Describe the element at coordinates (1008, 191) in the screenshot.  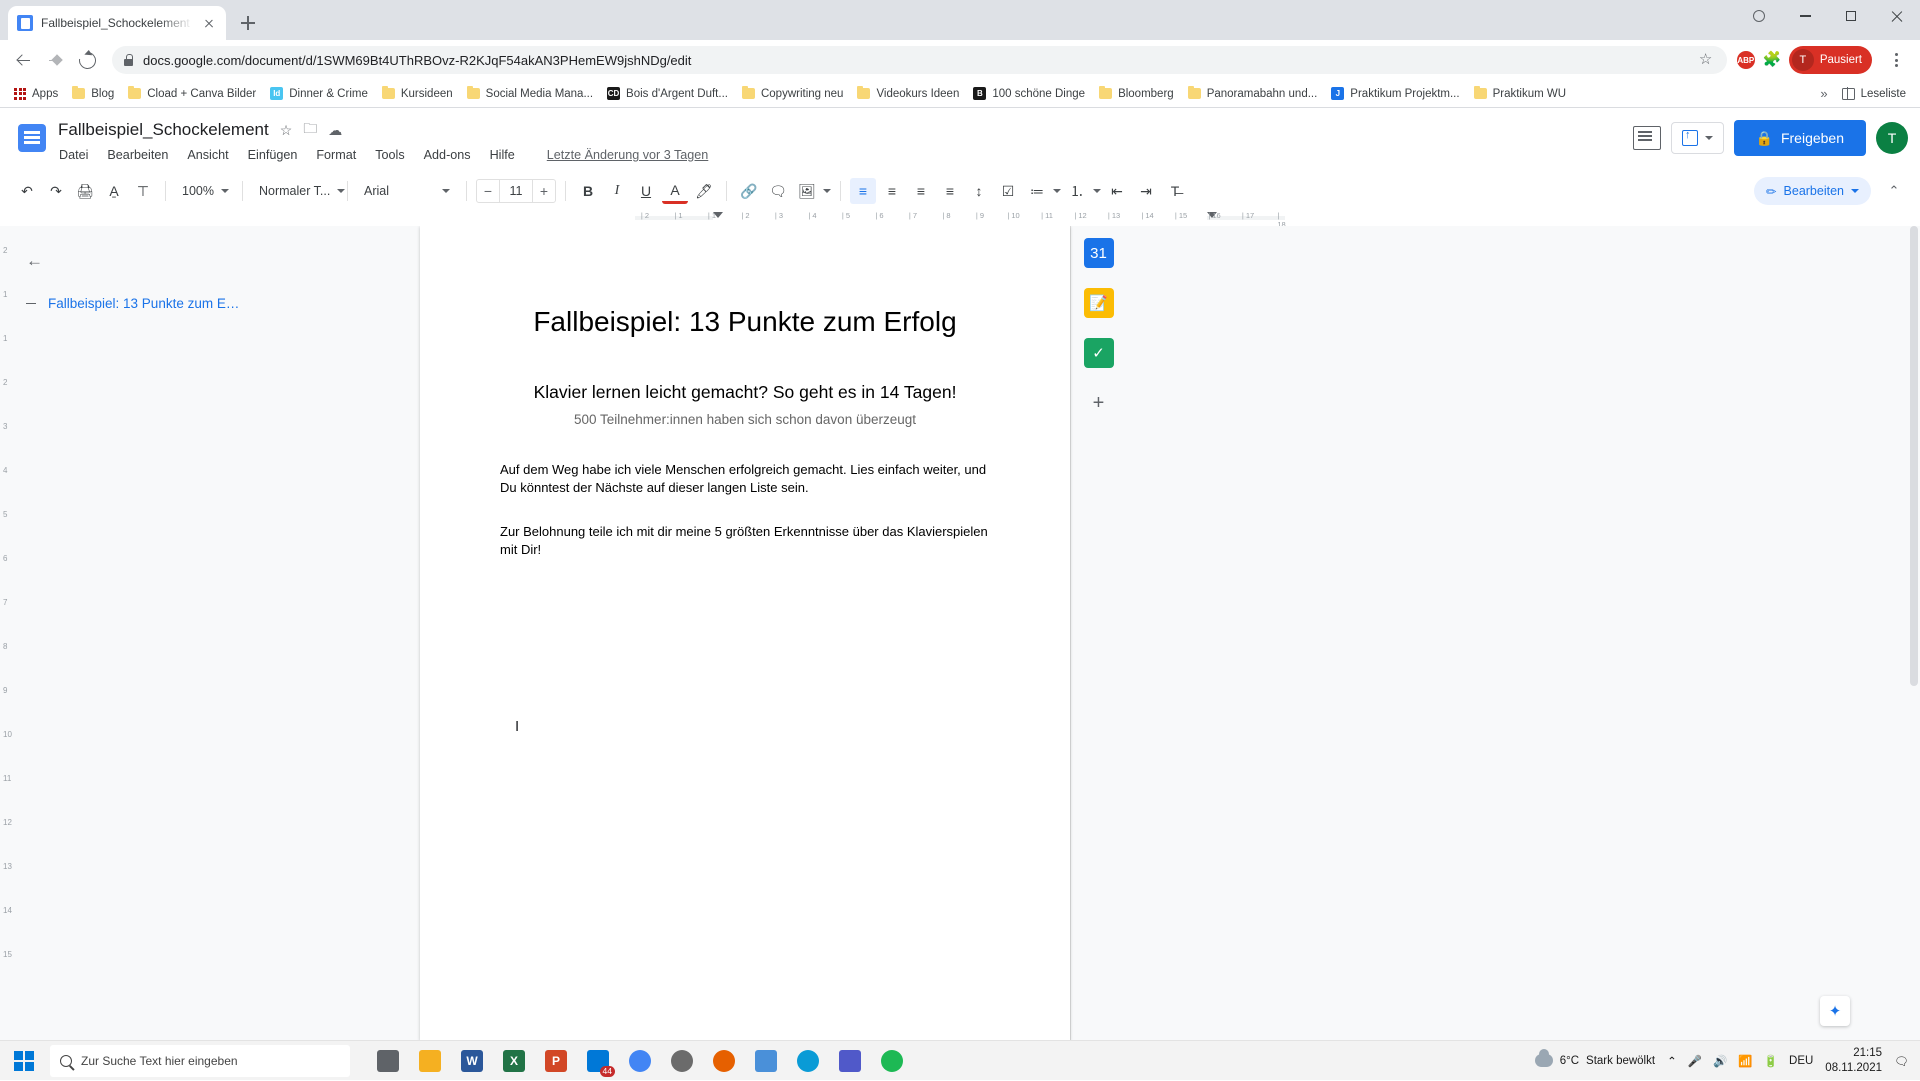
I see `checklist-icon: ☑` at that location.